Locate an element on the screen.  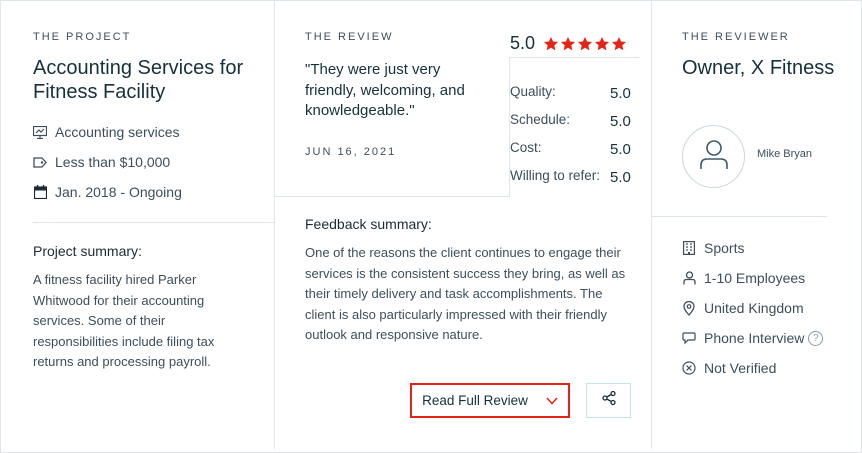
project-divider is located at coordinates (154, 222).